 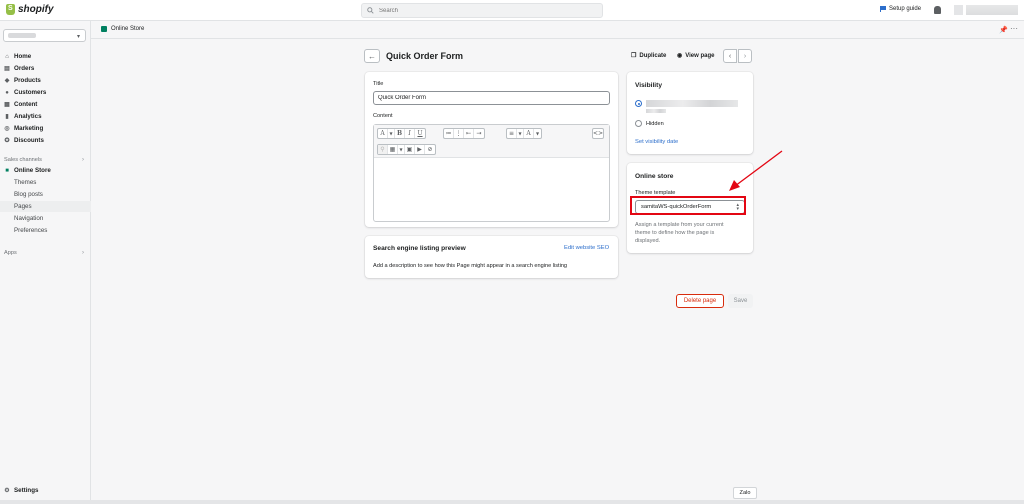 What do you see at coordinates (512, 133) in the screenshot?
I see `align-icon: ≡` at bounding box center [512, 133].